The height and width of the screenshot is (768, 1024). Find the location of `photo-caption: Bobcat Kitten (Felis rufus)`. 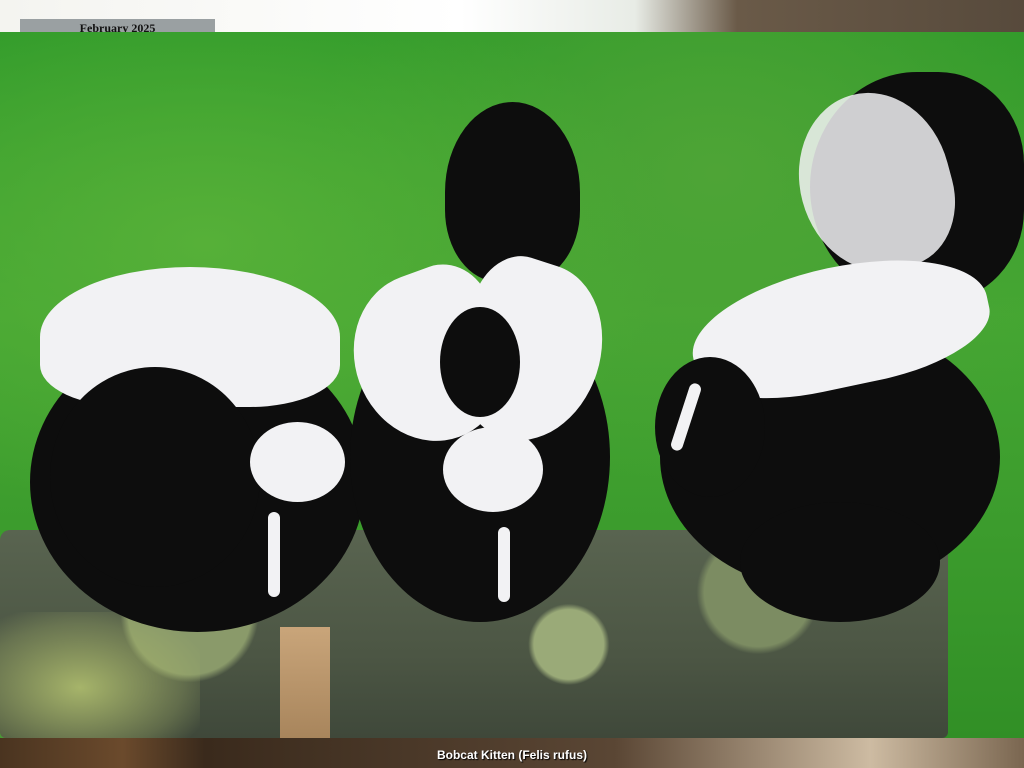

photo-caption: Bobcat Kitten (Felis rufus) is located at coordinates (511, 755).